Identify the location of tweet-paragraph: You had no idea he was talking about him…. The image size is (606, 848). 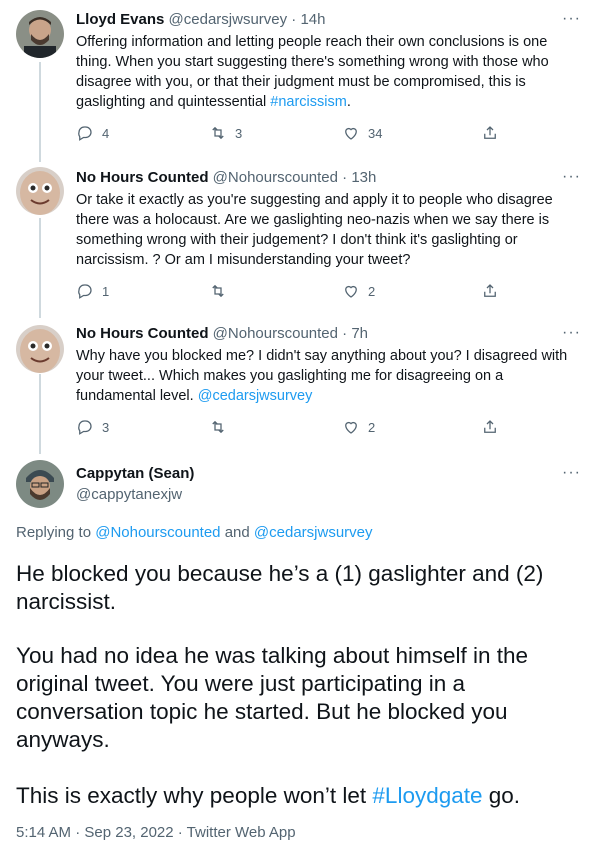
(272, 697).